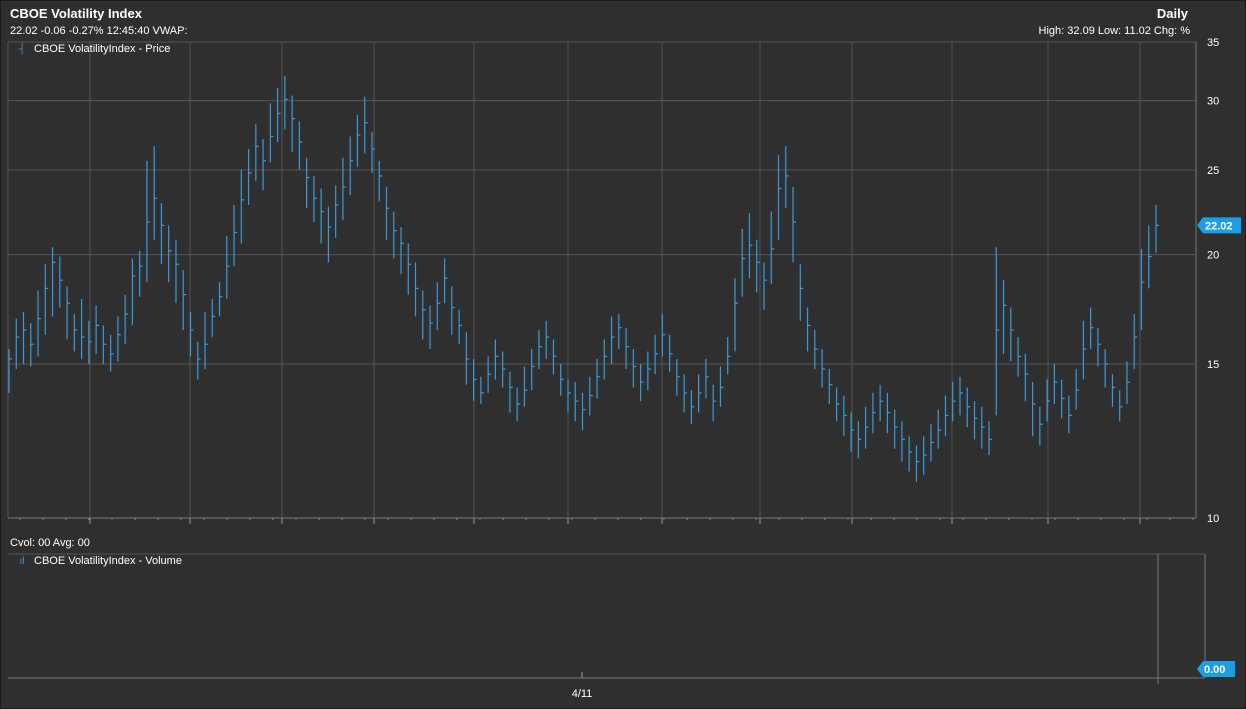 This screenshot has height=709, width=1246. I want to click on volume-series-icon: ıl, so click(22, 561).